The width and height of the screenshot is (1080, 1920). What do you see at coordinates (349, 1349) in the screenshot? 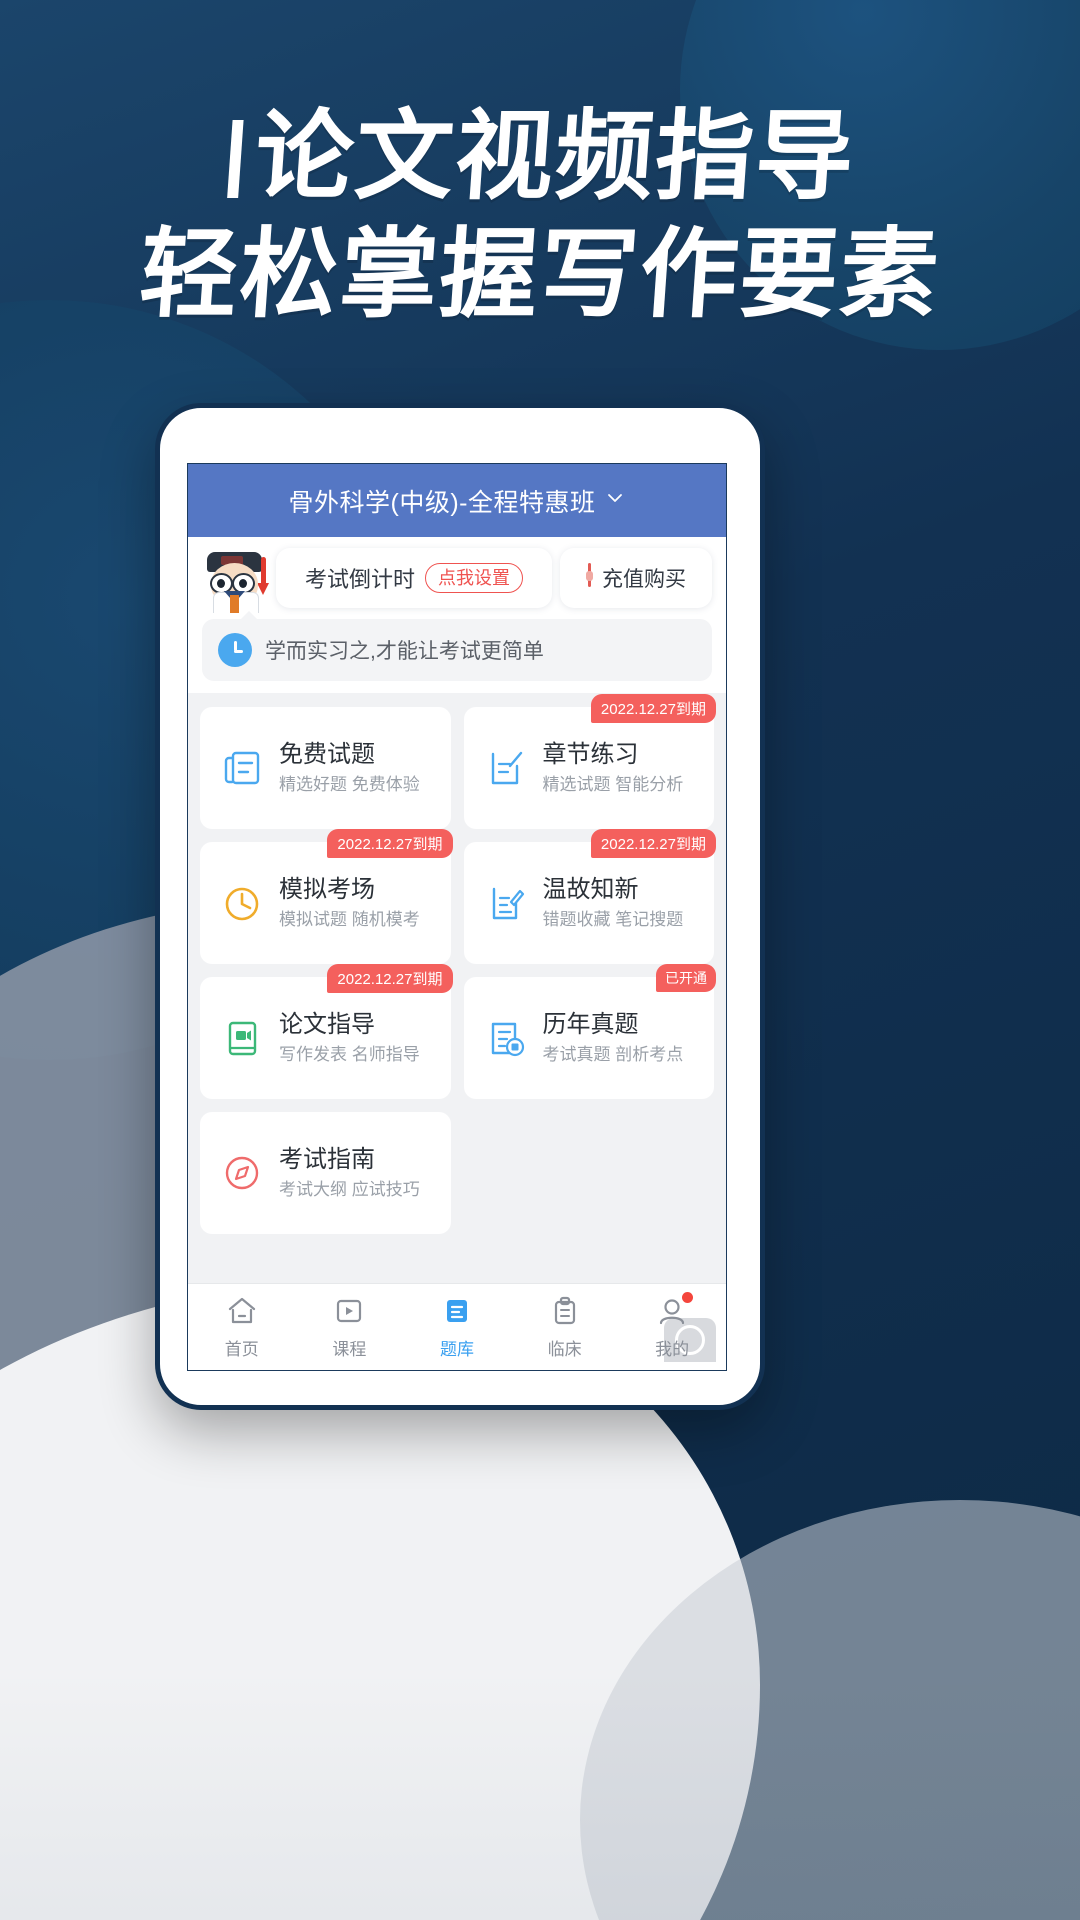
I see `tab-label: 课程` at bounding box center [349, 1349].